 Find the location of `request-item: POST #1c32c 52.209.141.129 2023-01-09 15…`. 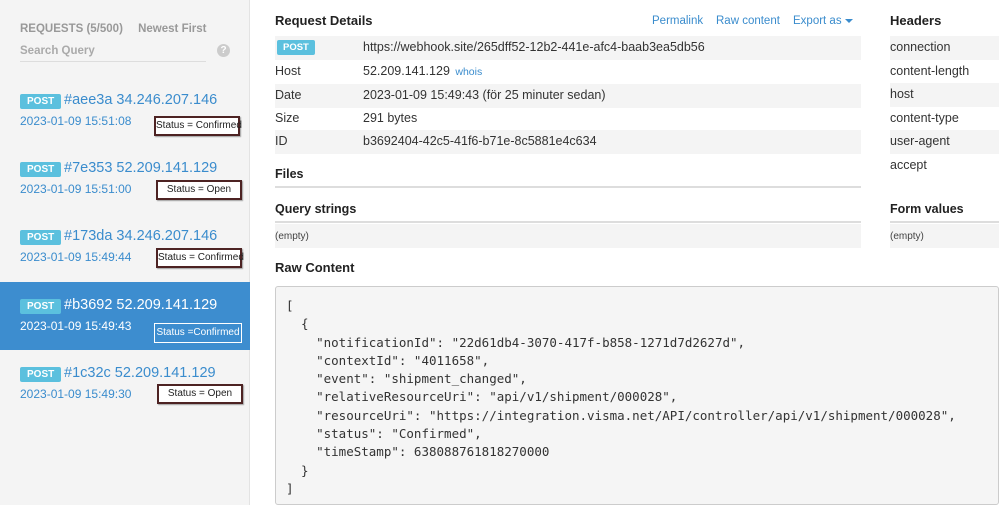

request-item: POST #1c32c 52.209.141.129 2023-01-09 15… is located at coordinates (125, 389).